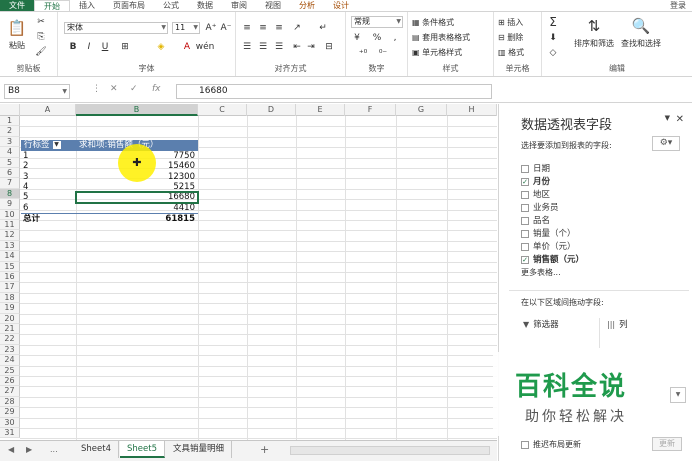  I want to click on tab-design: 设计, so click(341, 5).